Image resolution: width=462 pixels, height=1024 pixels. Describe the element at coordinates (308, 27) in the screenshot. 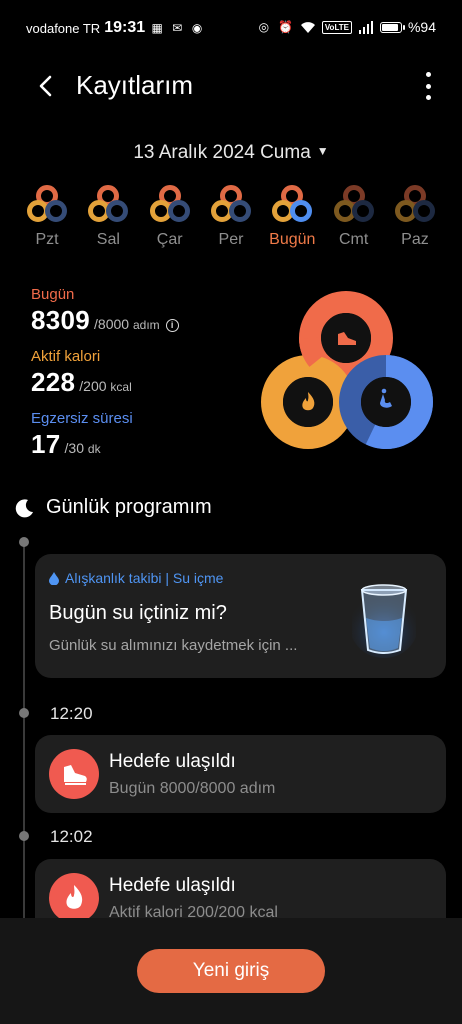

I see `wifi-icon` at that location.